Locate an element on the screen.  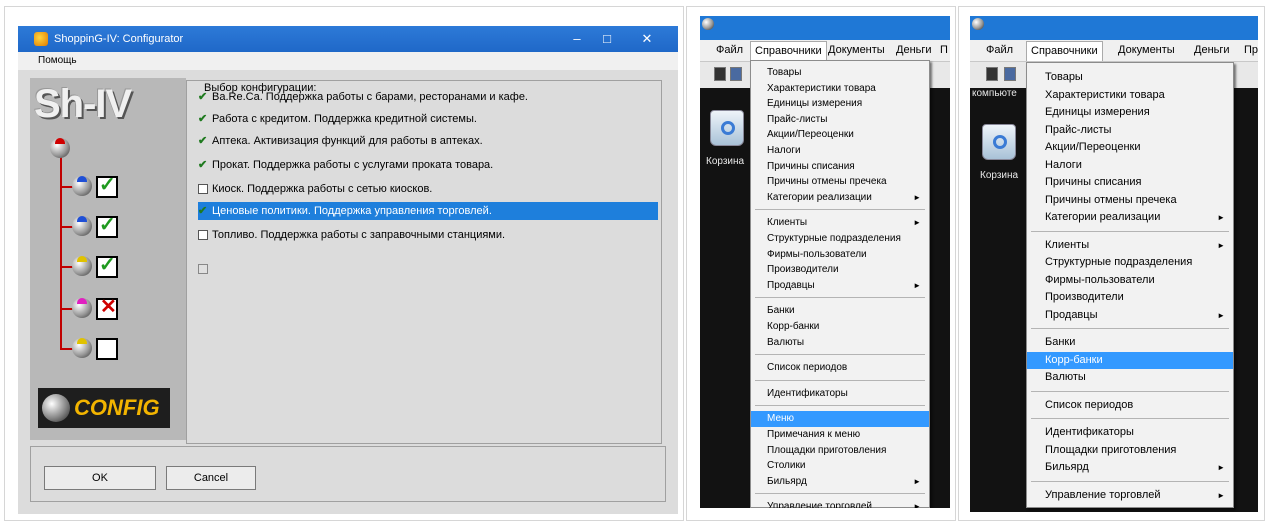
submenu-arrow-icon: ► is located at coordinates (1221, 245).